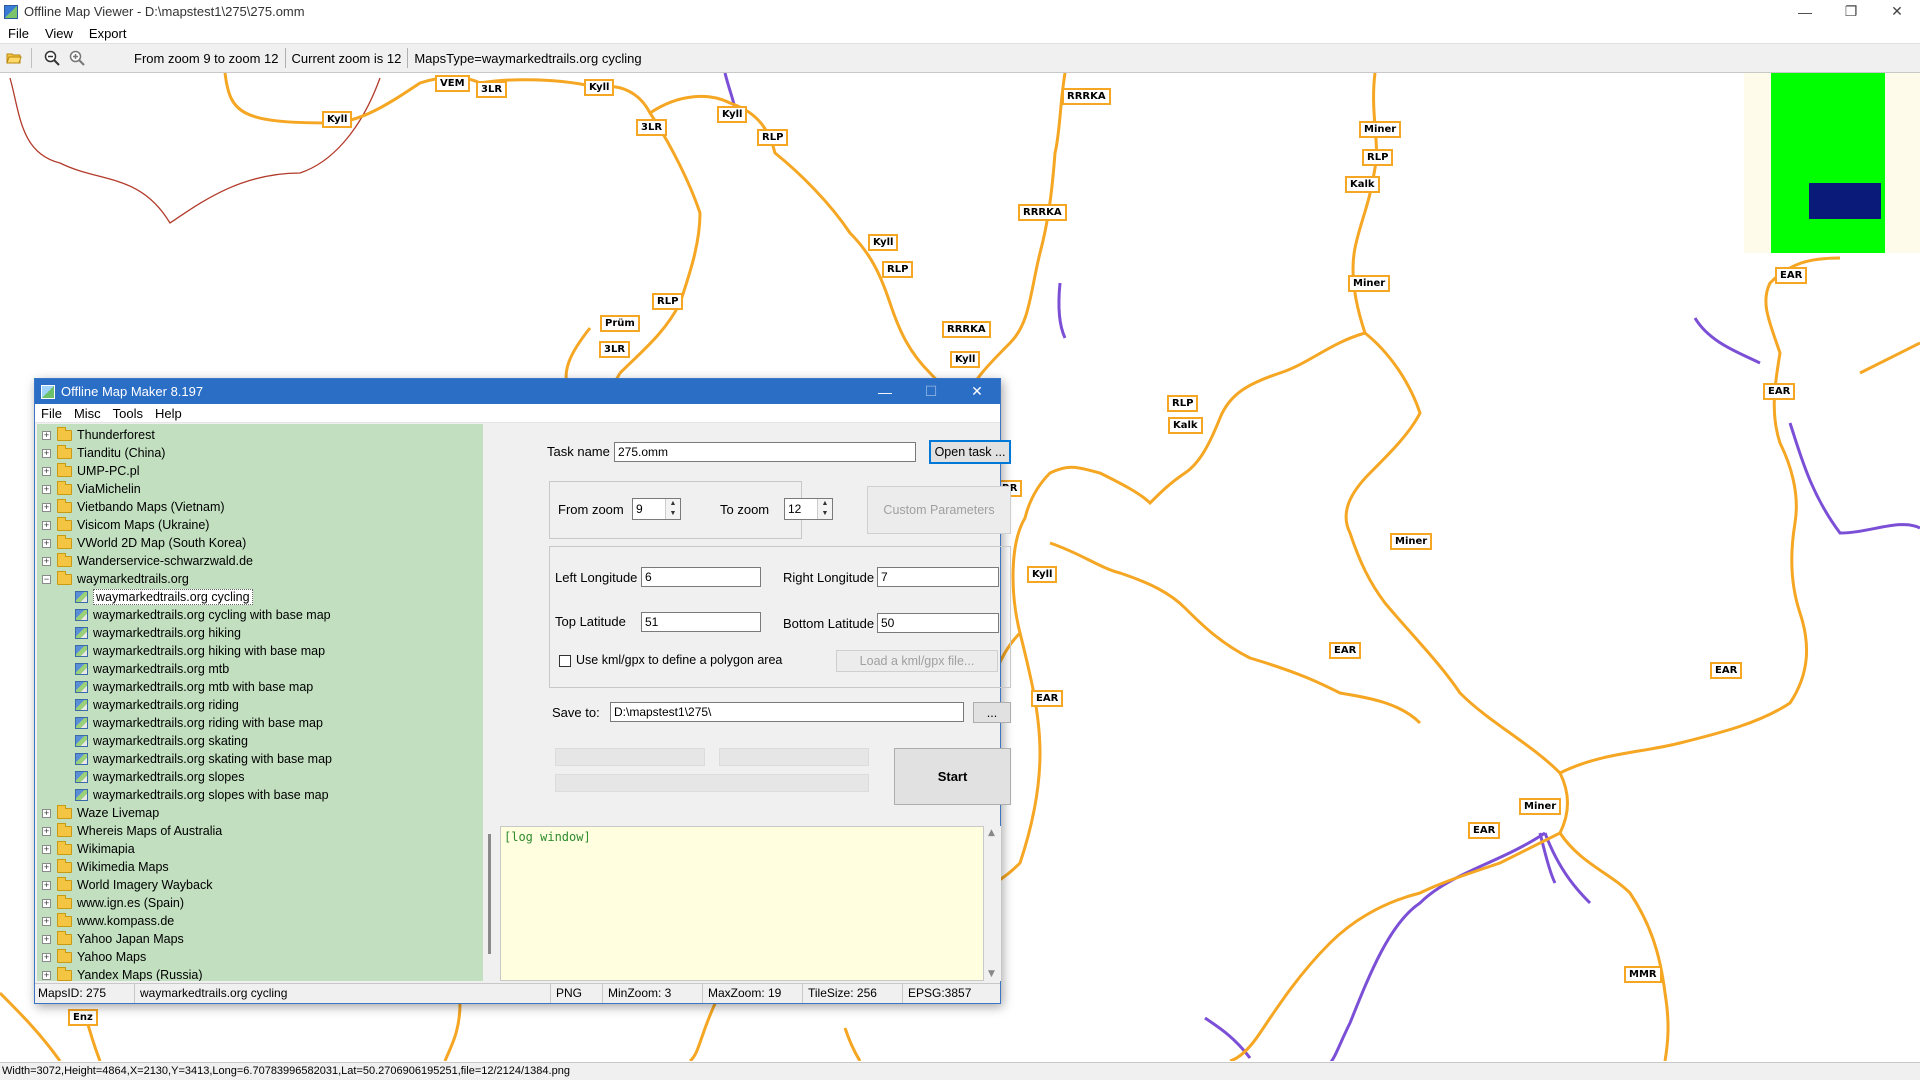  I want to click on log-window: [log window], so click(742, 903).